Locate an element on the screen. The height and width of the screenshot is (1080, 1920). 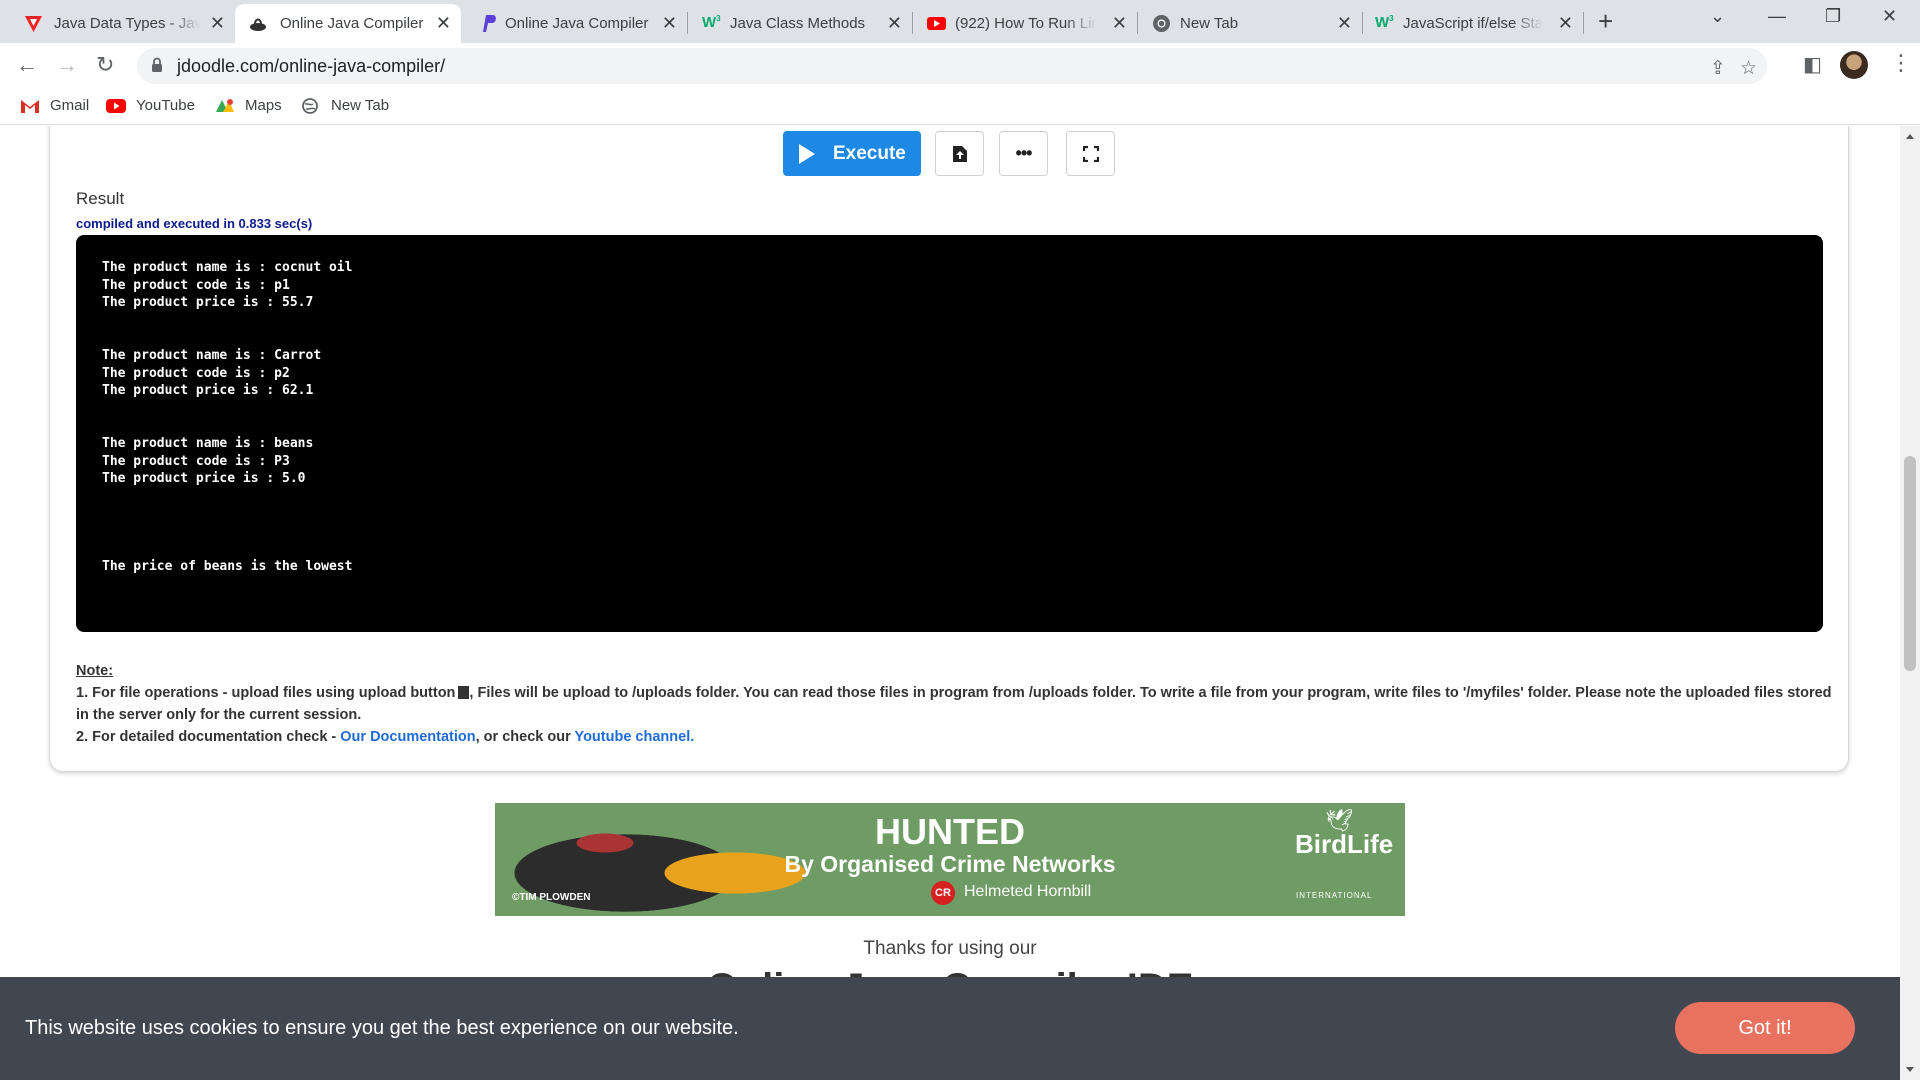
tab-youtube: (922) How To Run Linux ✕ is located at coordinates (1025, 23).